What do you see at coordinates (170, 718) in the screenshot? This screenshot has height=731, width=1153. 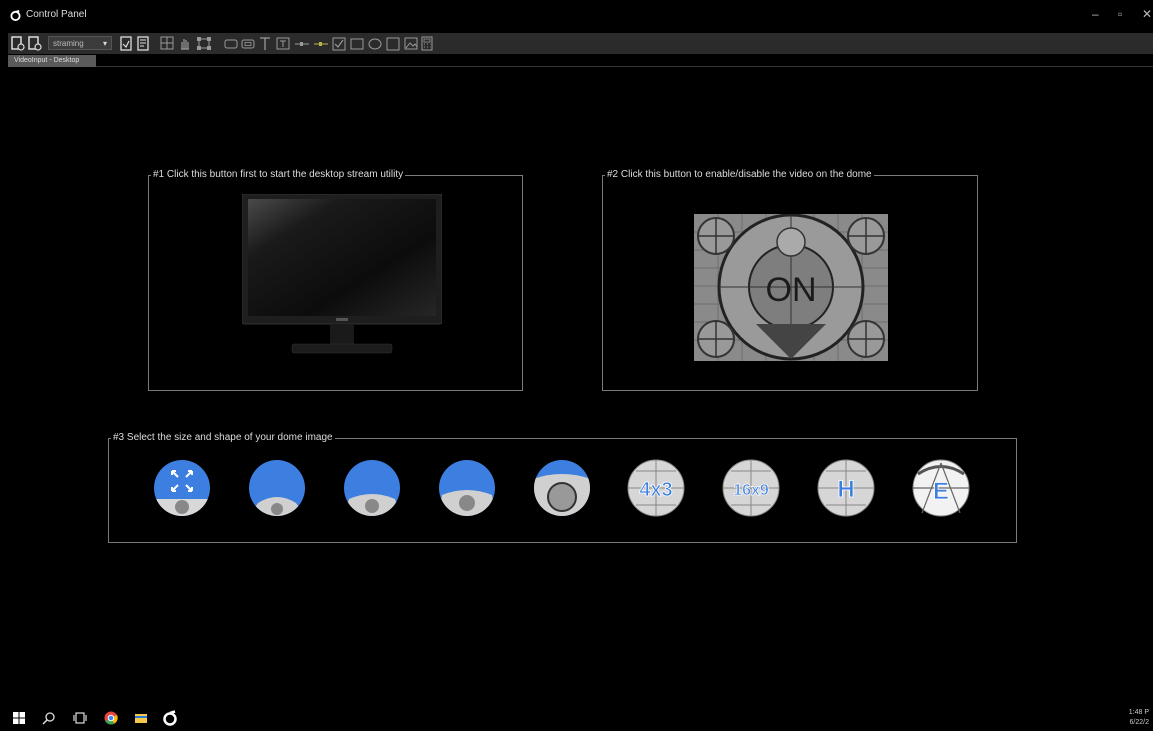 I see `control-panel-app-icon` at bounding box center [170, 718].